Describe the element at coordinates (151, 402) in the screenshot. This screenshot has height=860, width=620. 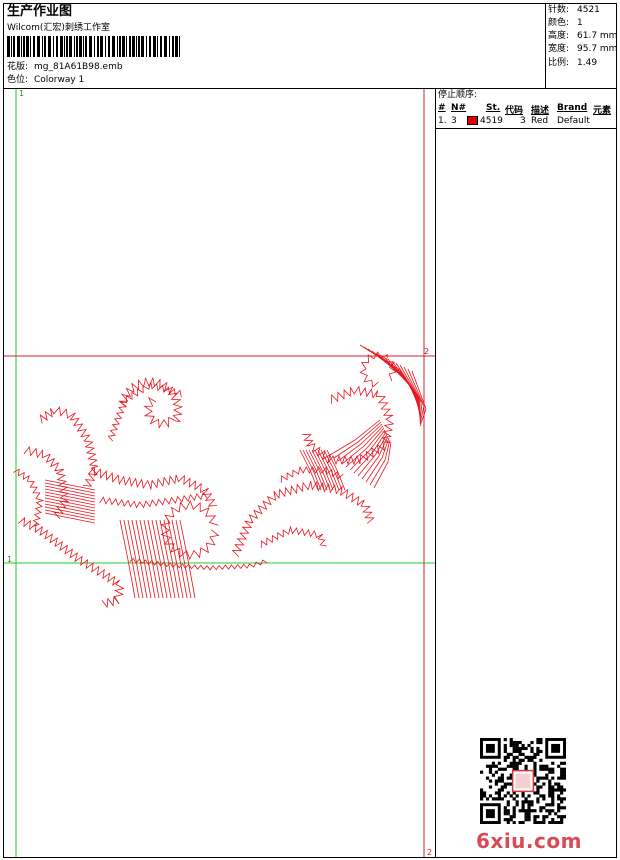
I see `stitch-spiral-top` at that location.